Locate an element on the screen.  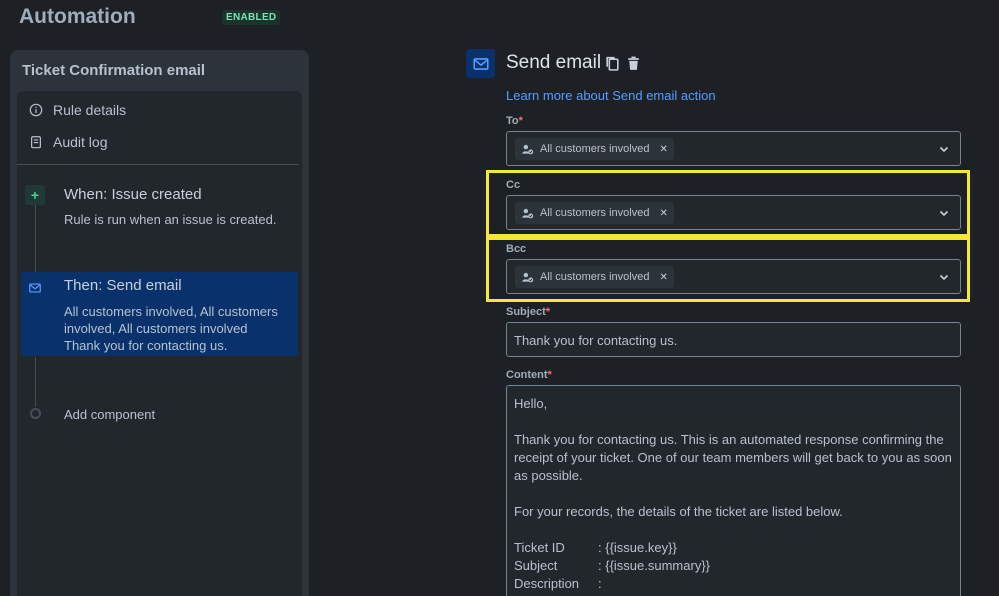
copy-icon is located at coordinates (612, 63).